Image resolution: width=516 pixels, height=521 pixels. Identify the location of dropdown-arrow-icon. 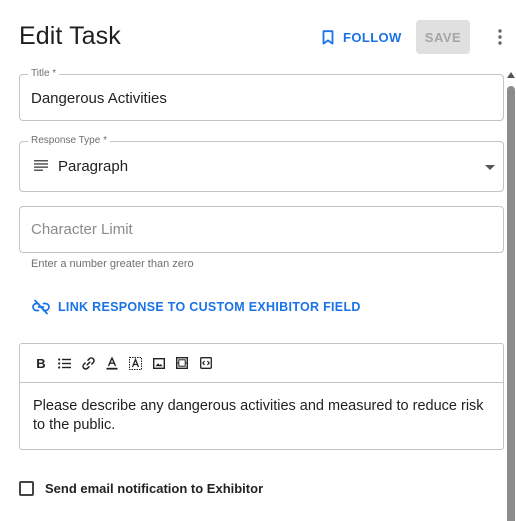
(490, 167).